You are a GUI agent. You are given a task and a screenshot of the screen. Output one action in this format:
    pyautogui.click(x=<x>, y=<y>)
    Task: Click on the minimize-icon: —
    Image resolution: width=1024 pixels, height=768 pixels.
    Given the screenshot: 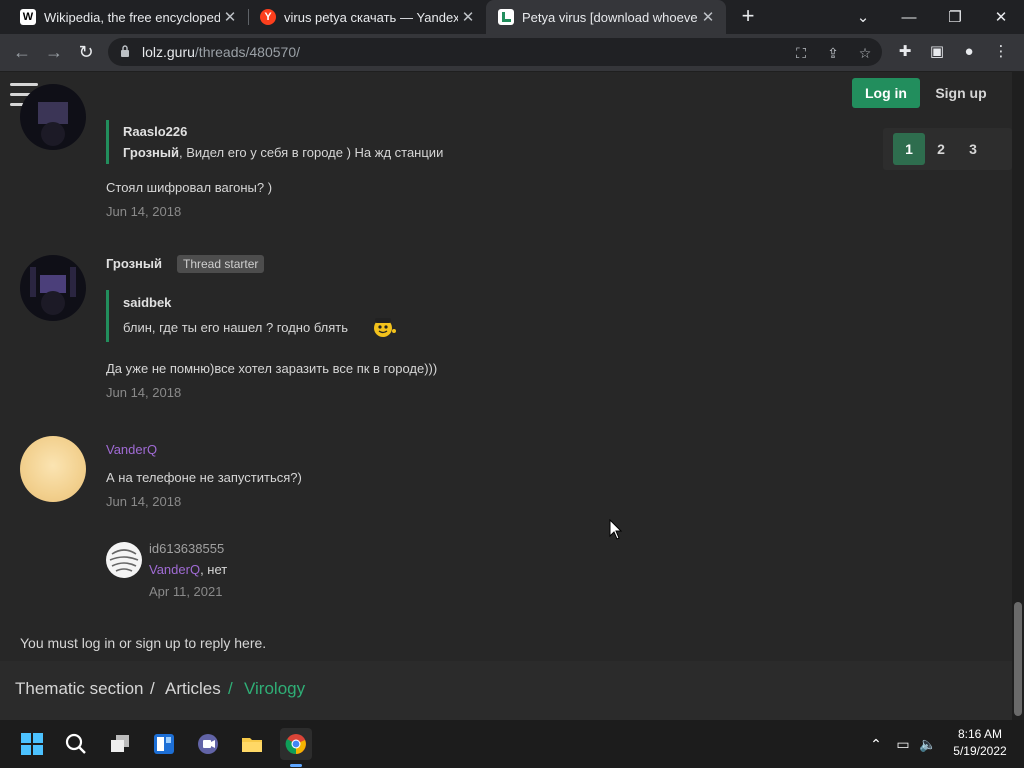 What is the action you would take?
    pyautogui.click(x=909, y=17)
    